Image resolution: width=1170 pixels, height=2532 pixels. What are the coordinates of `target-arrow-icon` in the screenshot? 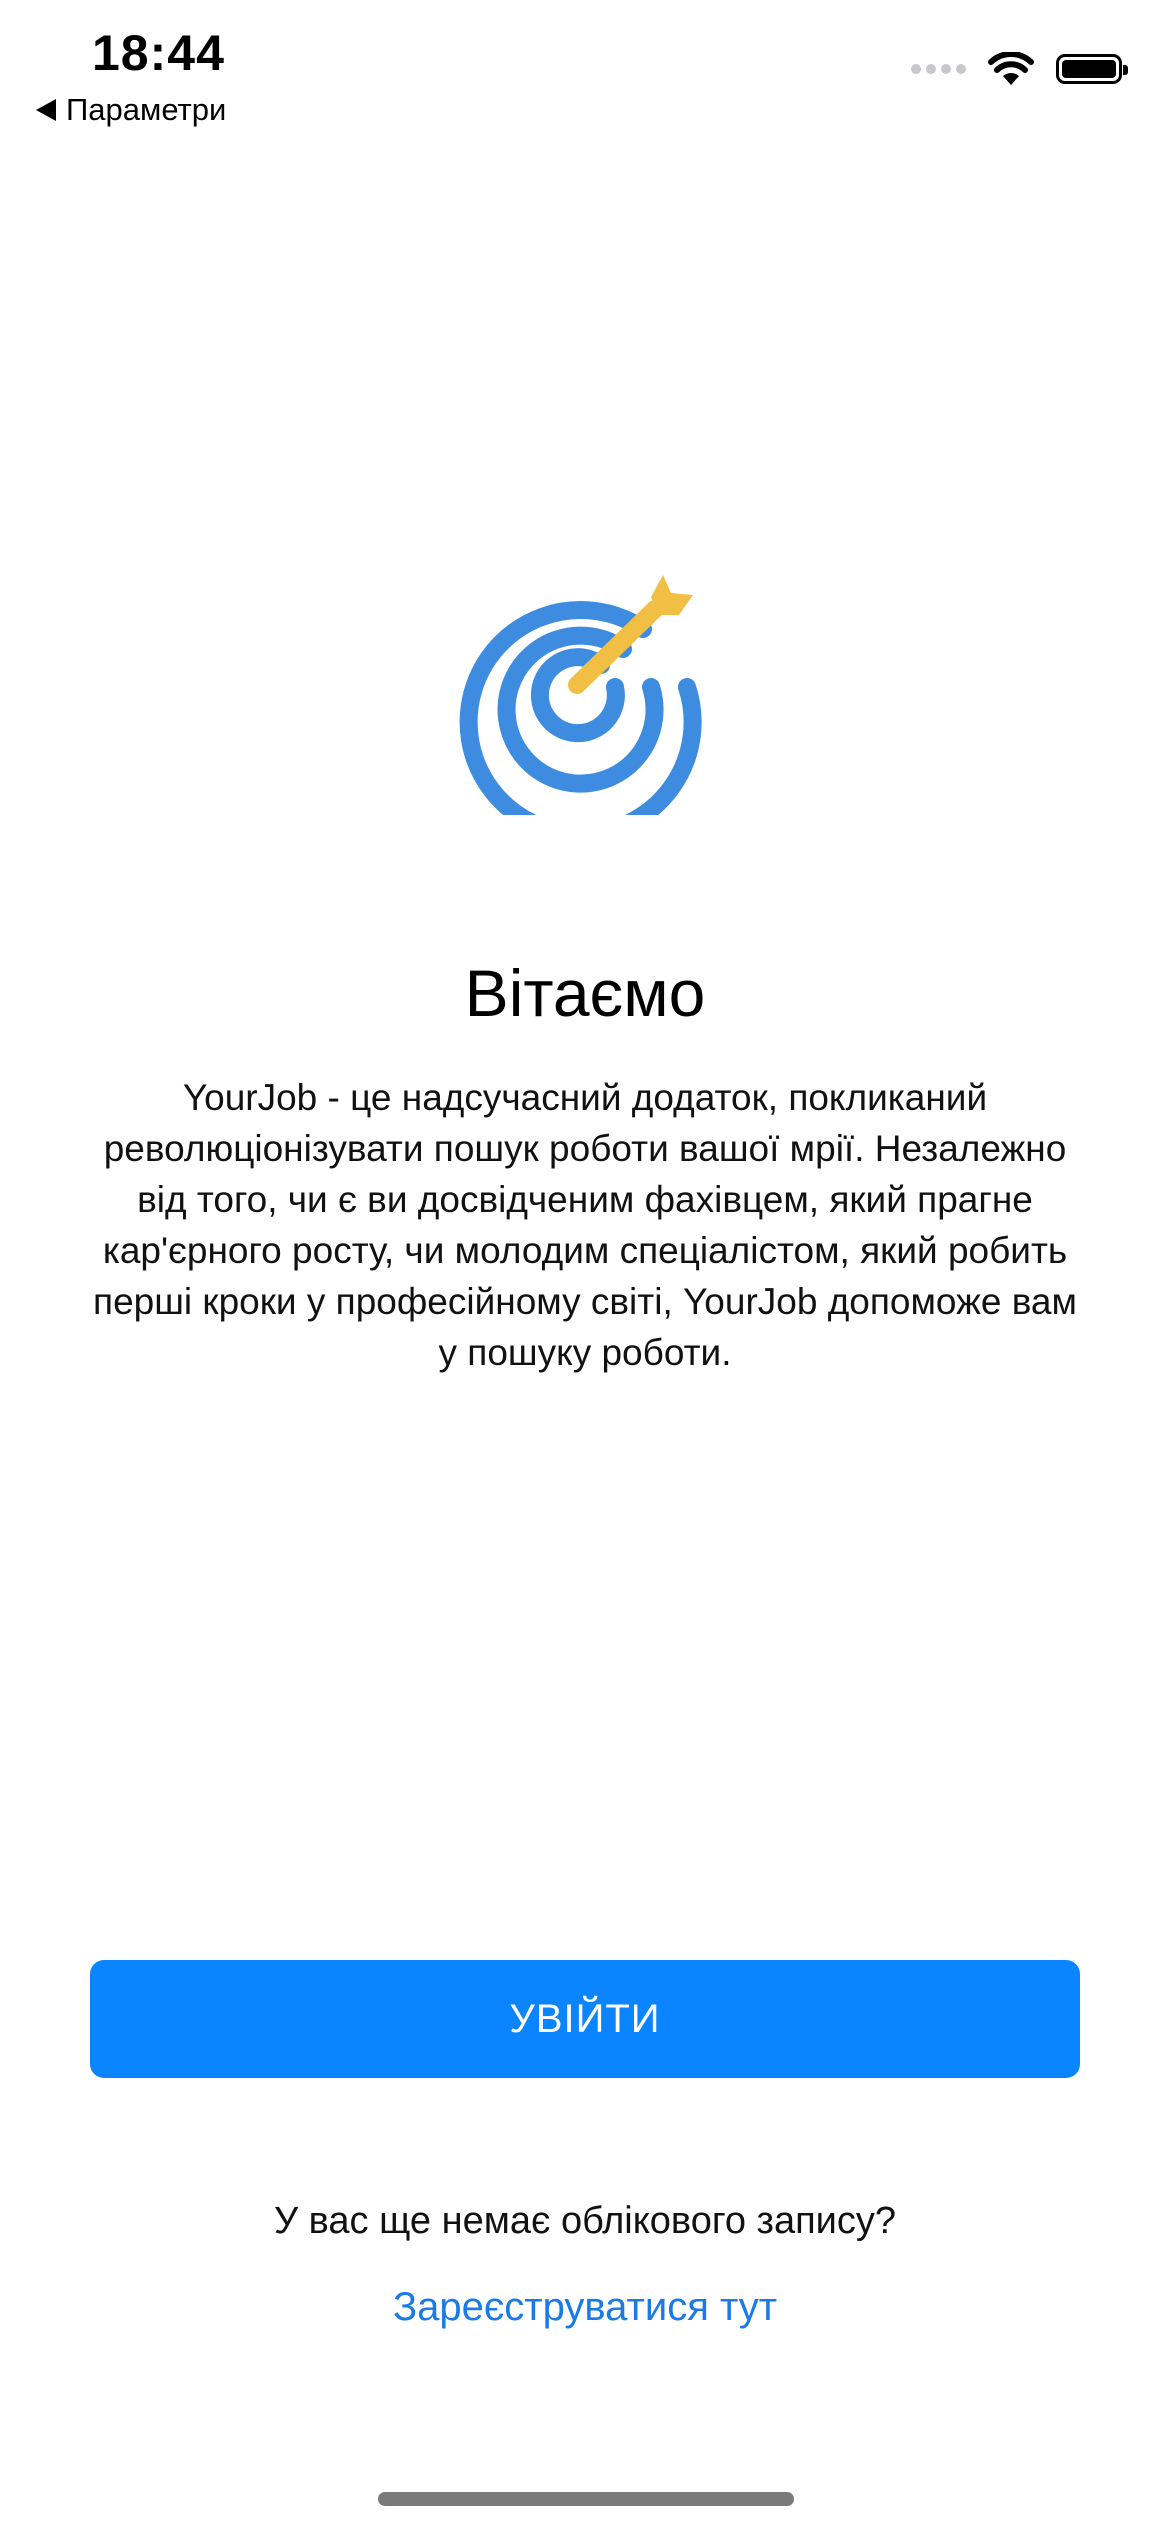 It's located at (580, 695).